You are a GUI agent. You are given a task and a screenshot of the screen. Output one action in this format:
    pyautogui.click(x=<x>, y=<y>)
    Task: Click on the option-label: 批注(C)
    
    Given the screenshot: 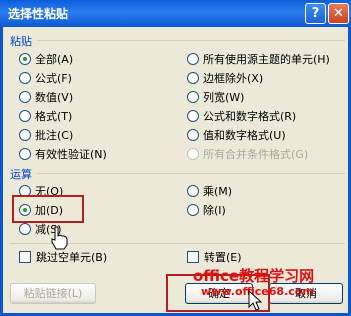 What is the action you would take?
    pyautogui.click(x=54, y=135)
    